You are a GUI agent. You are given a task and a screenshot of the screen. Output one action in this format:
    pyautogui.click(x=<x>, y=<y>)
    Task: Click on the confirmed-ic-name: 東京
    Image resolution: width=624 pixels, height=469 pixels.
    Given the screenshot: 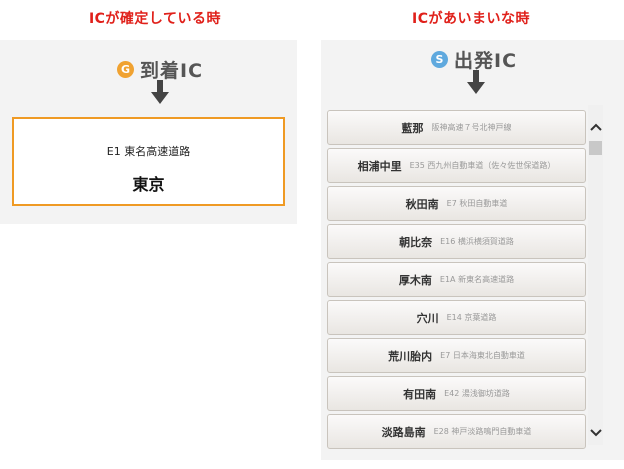 What is the action you would take?
    pyautogui.click(x=148, y=184)
    